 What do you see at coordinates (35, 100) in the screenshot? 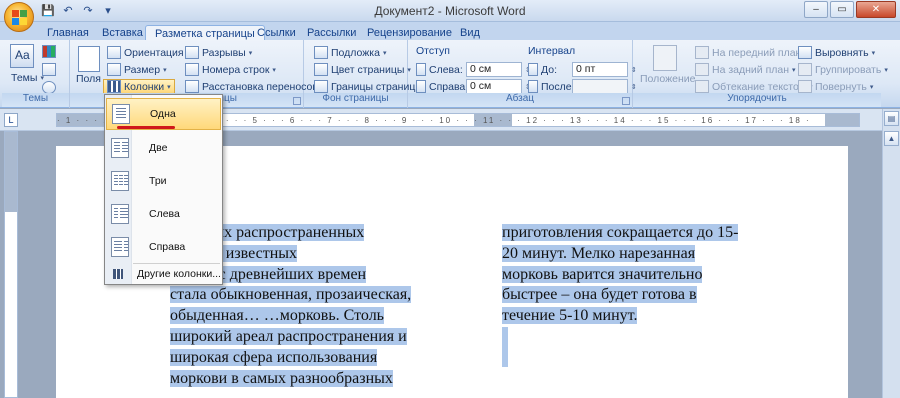
I see `themes-group-label: Темы` at bounding box center [35, 100].